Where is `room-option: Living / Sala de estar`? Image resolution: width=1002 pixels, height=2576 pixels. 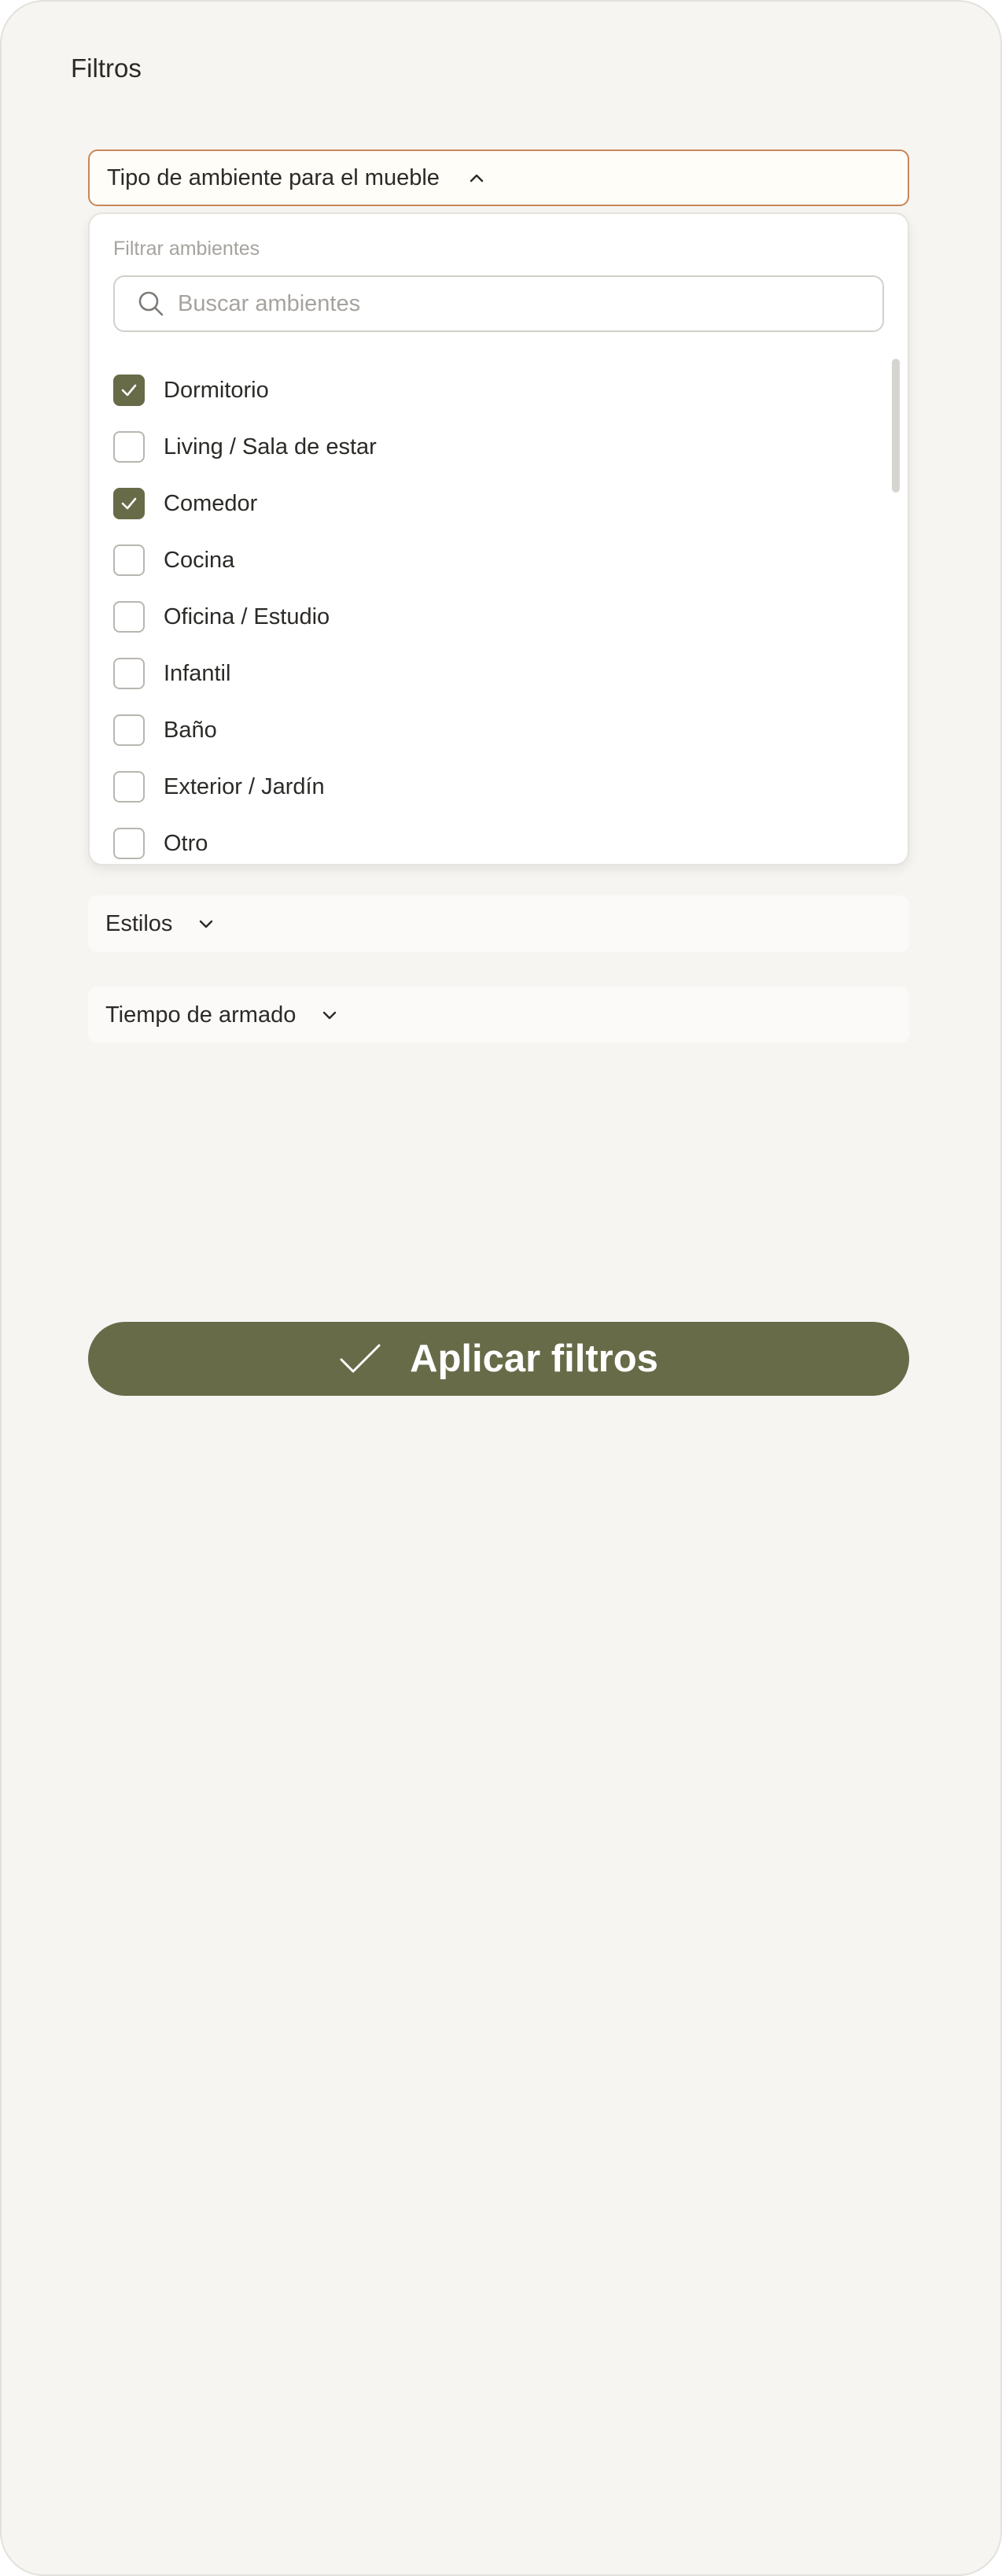
room-option: Living / Sala de estar is located at coordinates (245, 447).